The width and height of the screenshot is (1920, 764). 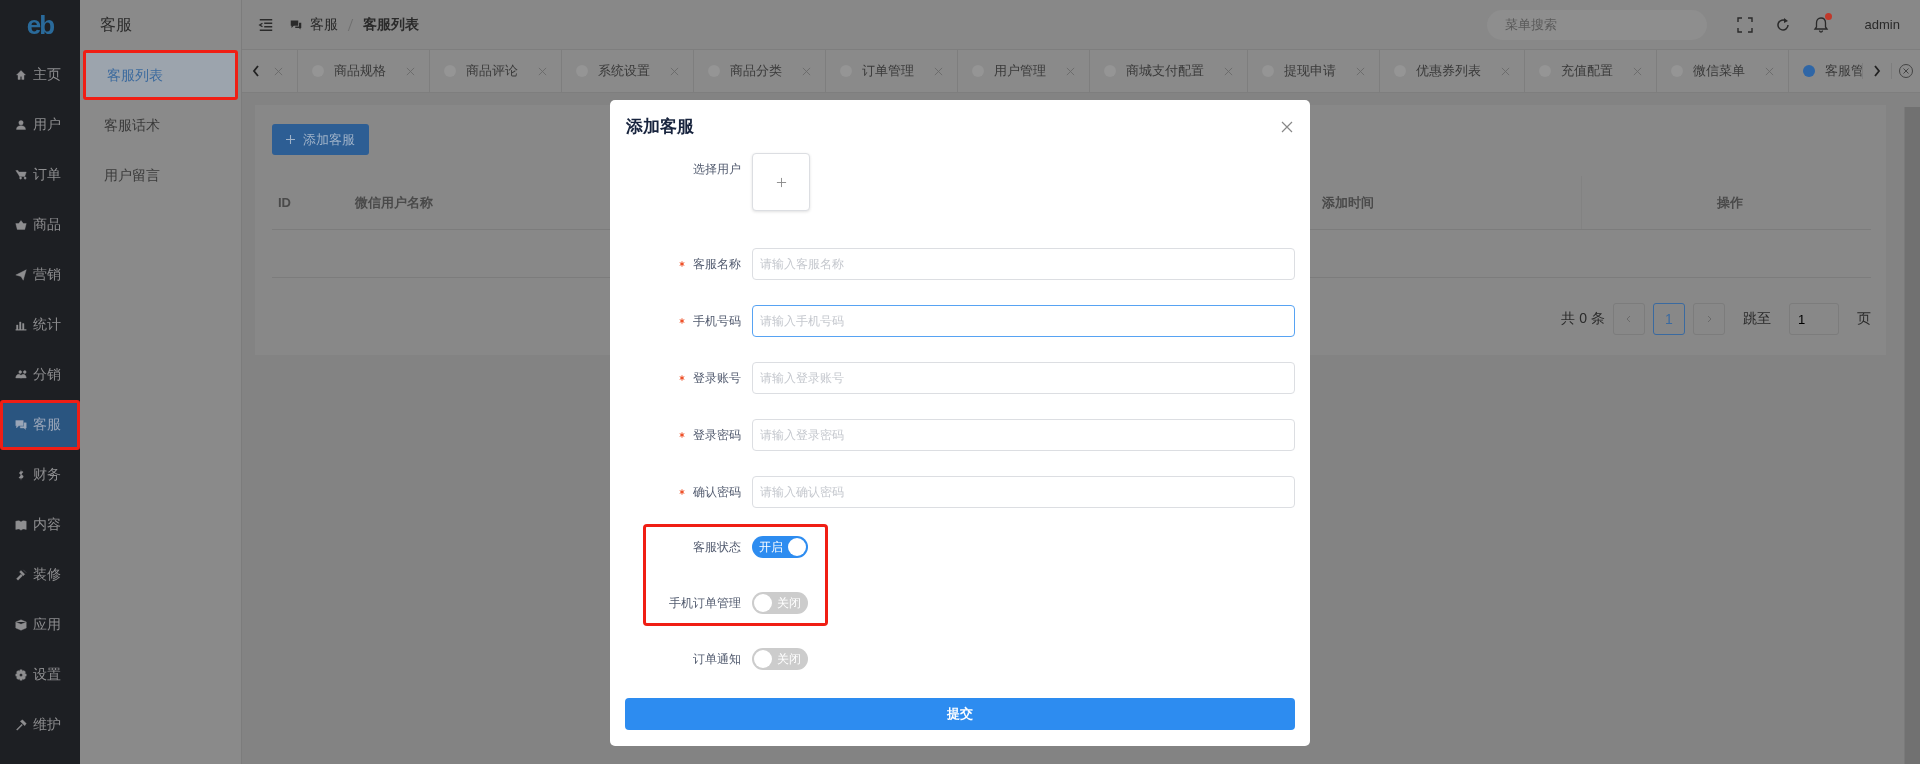 What do you see at coordinates (780, 547) in the screenshot?
I see `toggle-switch: 开启` at bounding box center [780, 547].